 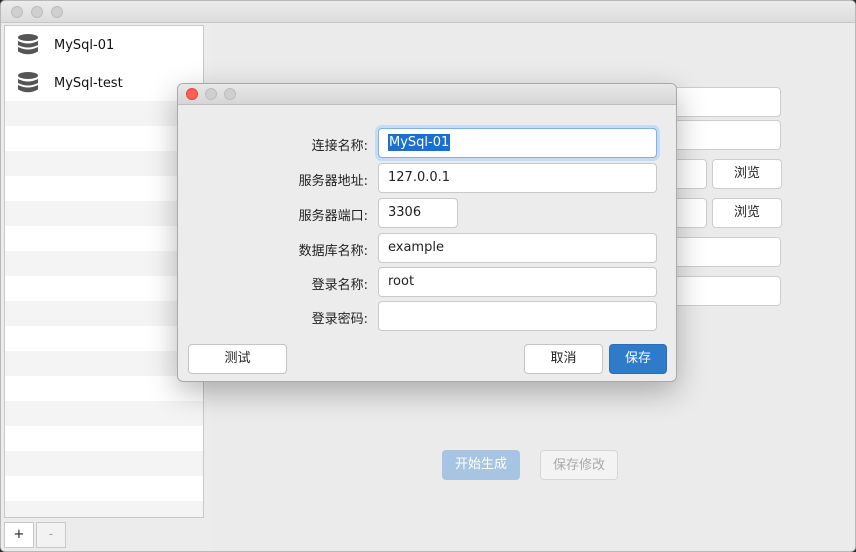 I want to click on add-connection-button: +, so click(x=19, y=535).